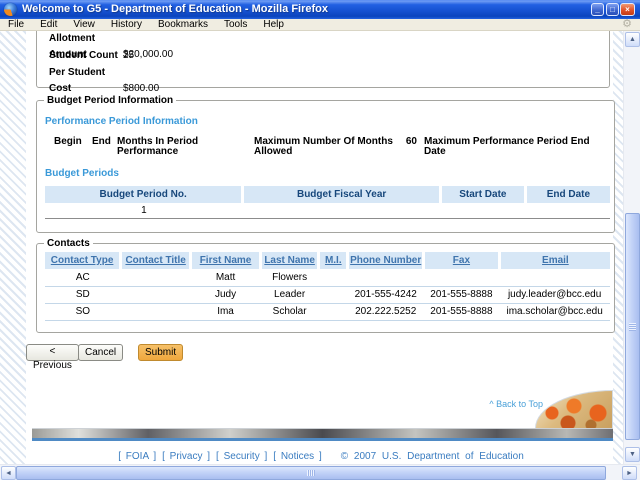 This screenshot has height=480, width=640. What do you see at coordinates (554, 312) in the screenshot?
I see `table-cell: ima.scholar@bcc.edu` at bounding box center [554, 312].